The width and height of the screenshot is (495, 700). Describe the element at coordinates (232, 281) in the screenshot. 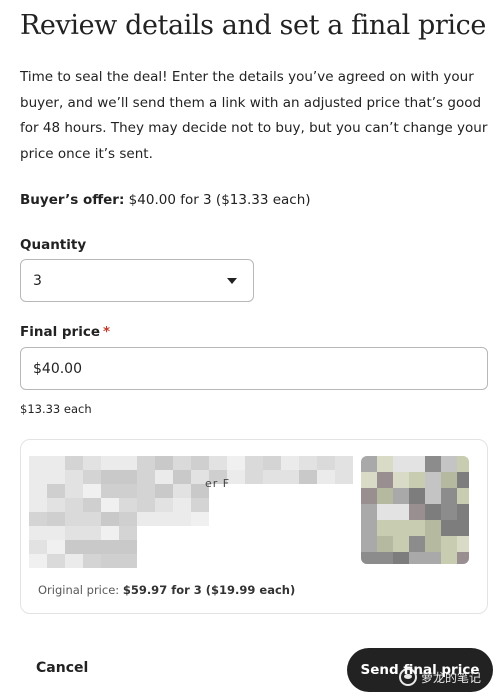

I see `caret-down-icon` at that location.